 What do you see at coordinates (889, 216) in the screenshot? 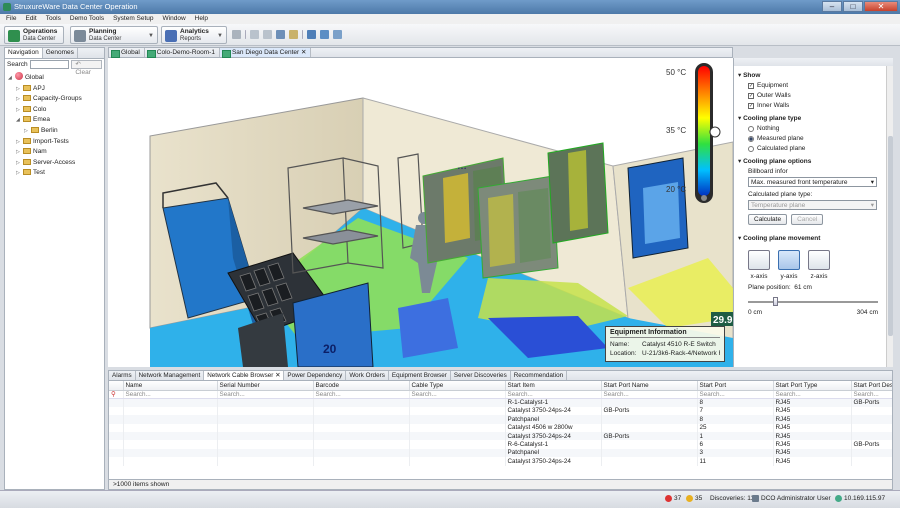
I see `properties-scrollbar` at bounding box center [889, 216].